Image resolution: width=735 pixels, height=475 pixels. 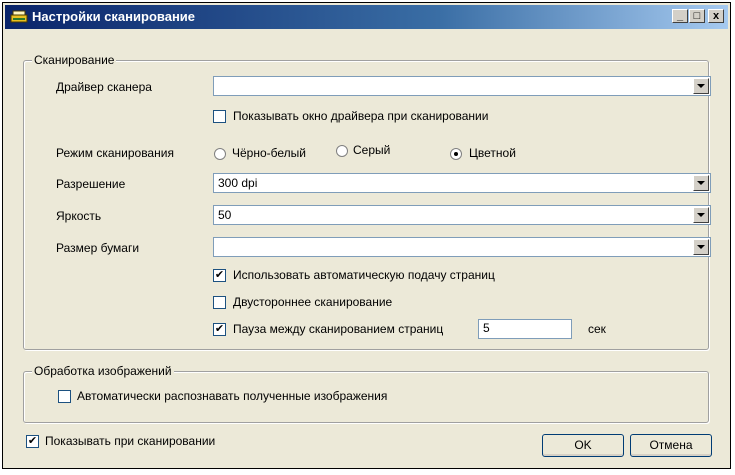 I want to click on processing-group-label: Обработка изображений, so click(x=103, y=371).